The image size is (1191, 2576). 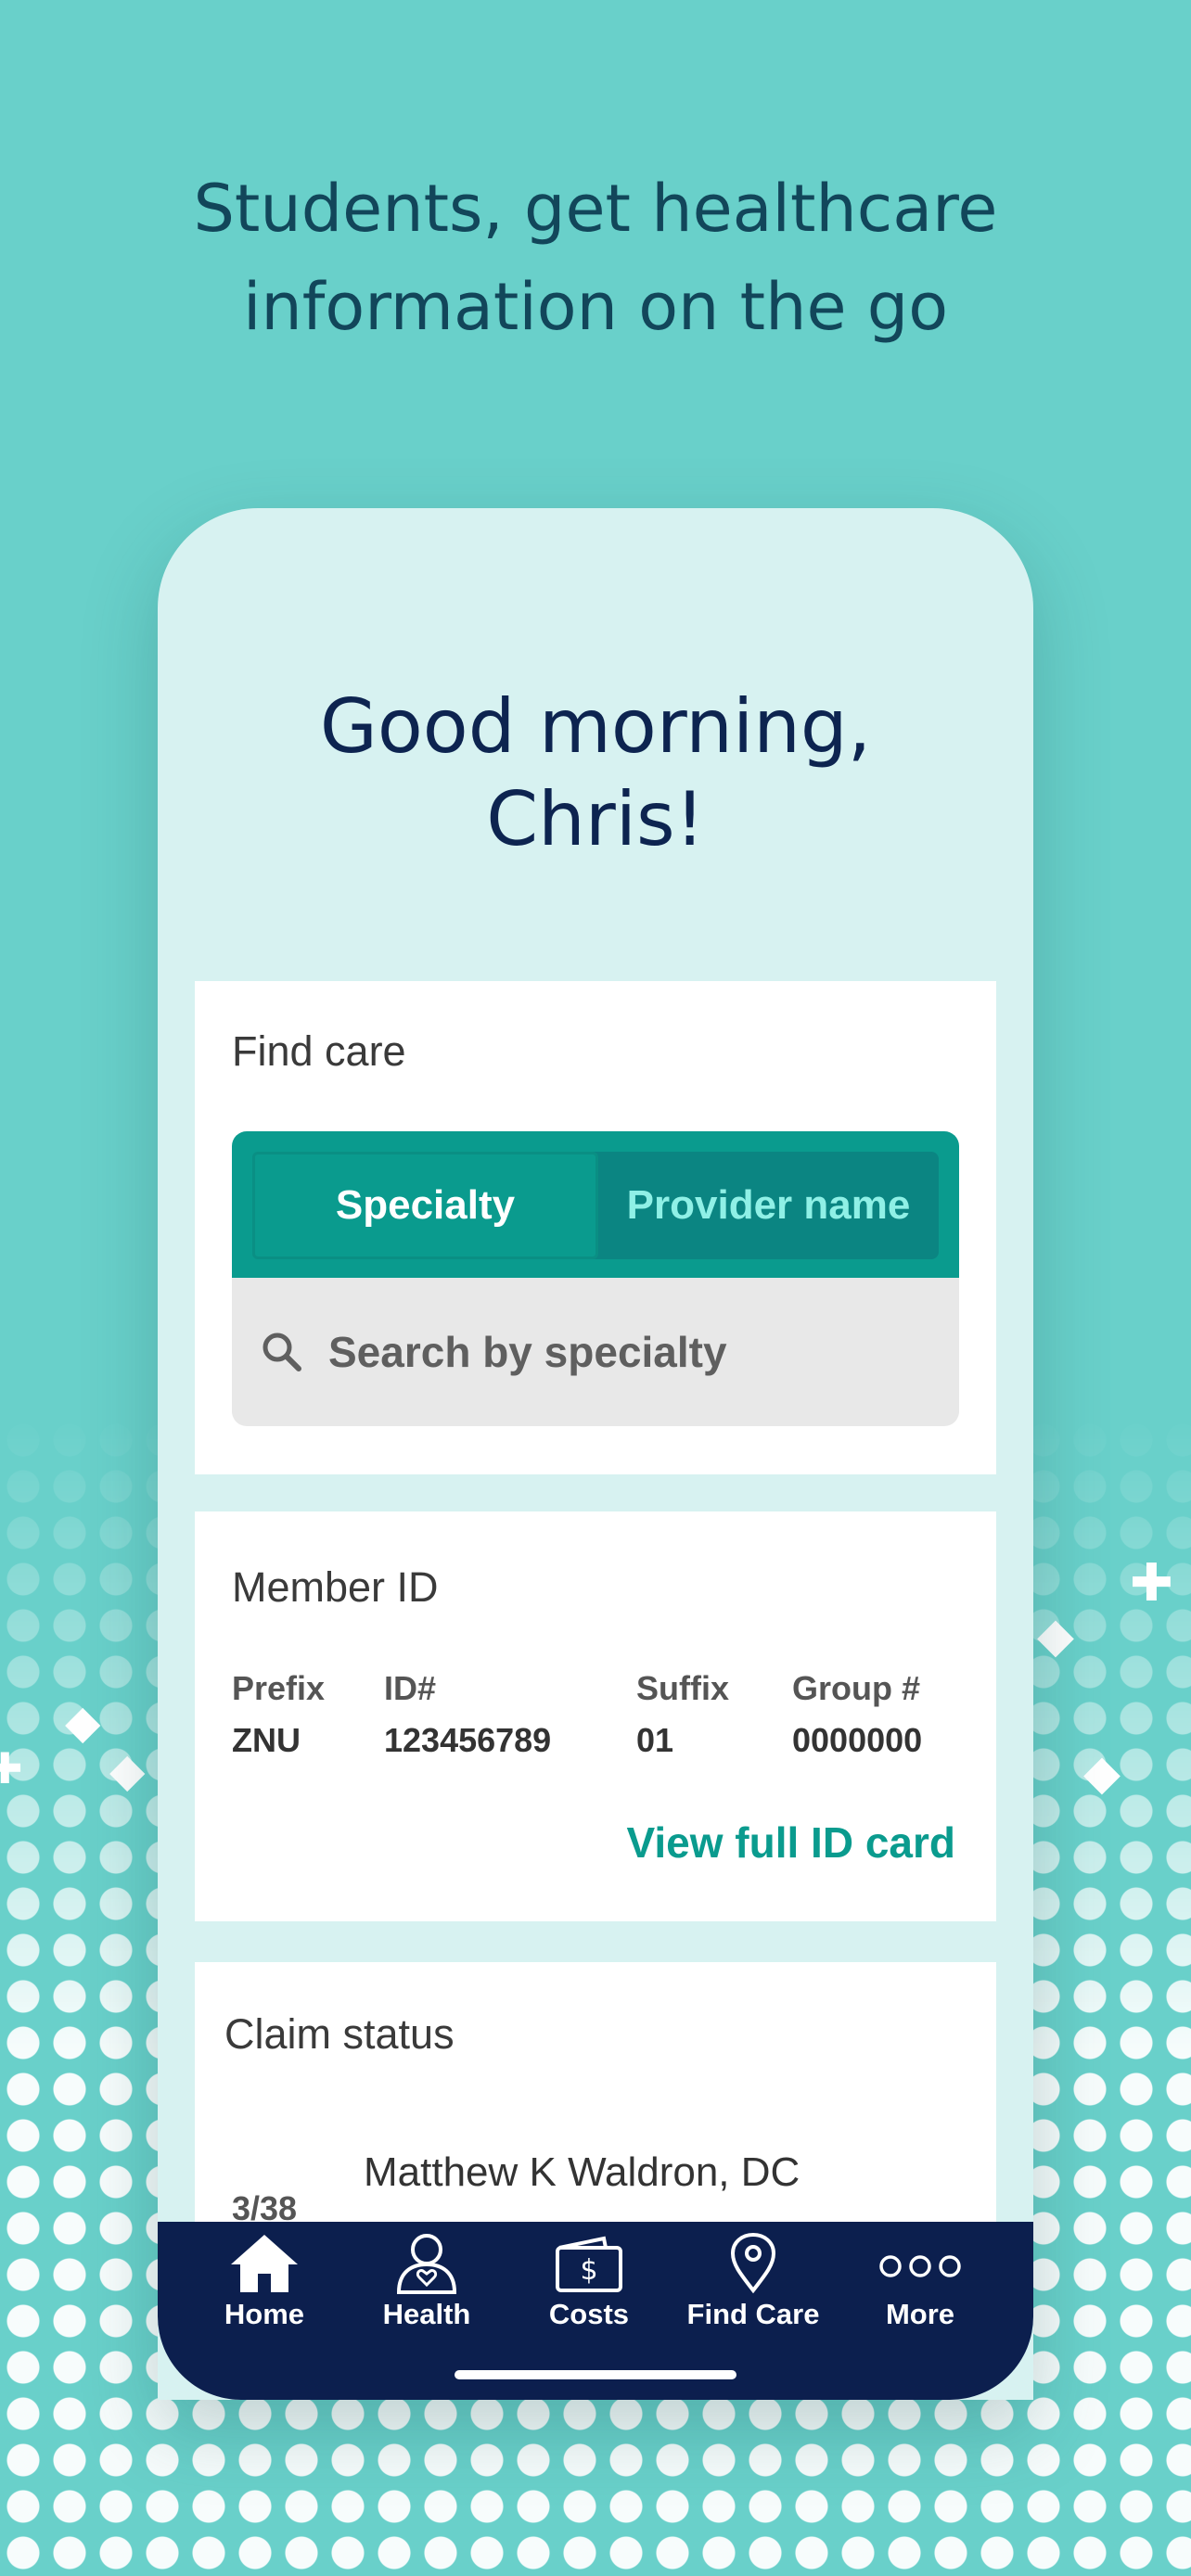 I want to click on tab-health: Health, so click(x=426, y=2287).